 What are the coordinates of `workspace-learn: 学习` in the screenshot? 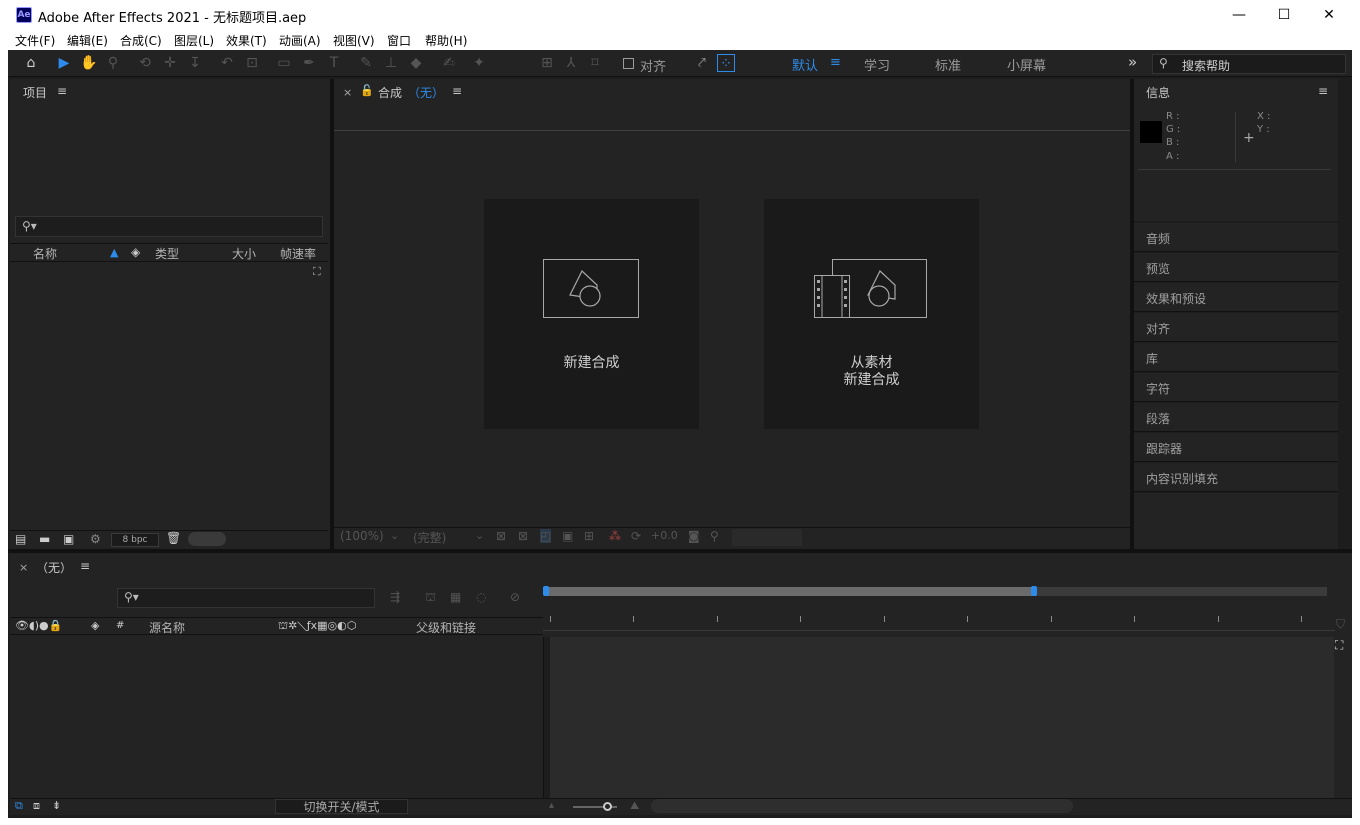 It's located at (877, 64).